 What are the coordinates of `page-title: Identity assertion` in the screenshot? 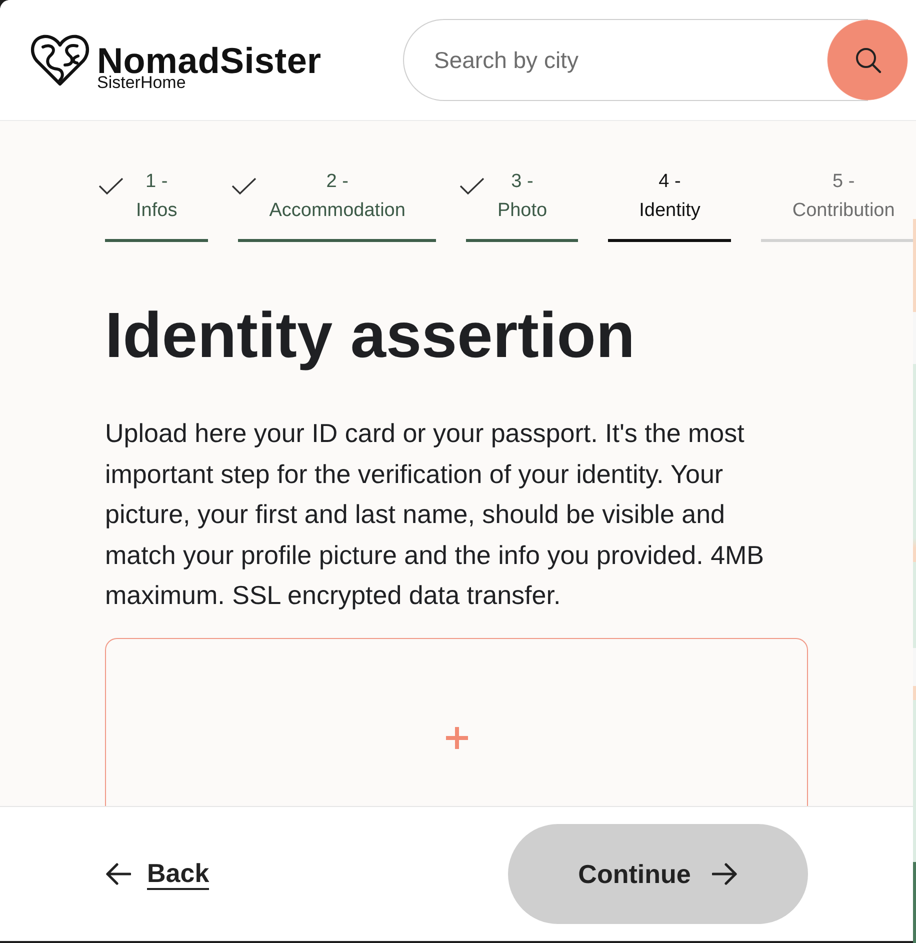 It's located at (370, 335).